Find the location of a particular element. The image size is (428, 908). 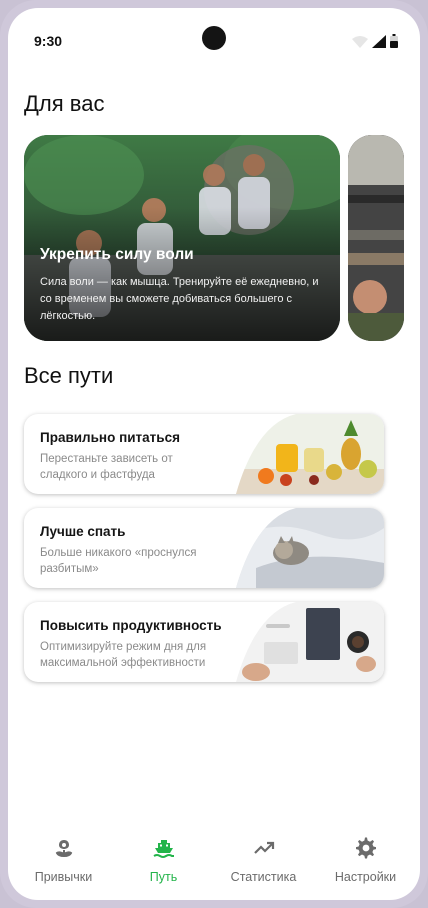

all-paths-heading: Все пути is located at coordinates (69, 375).